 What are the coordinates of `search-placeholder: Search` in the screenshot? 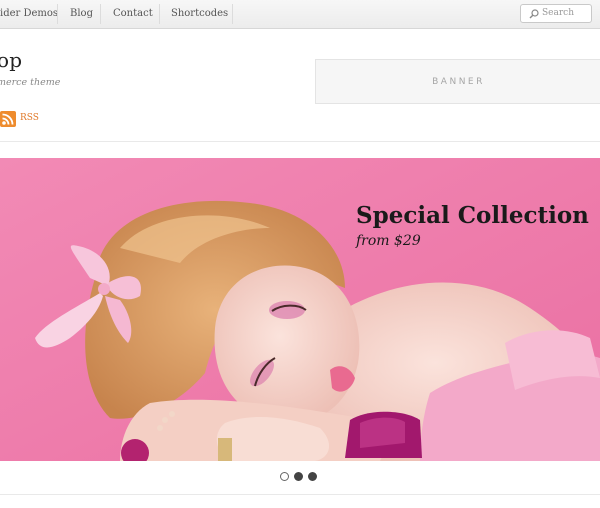 It's located at (558, 13).